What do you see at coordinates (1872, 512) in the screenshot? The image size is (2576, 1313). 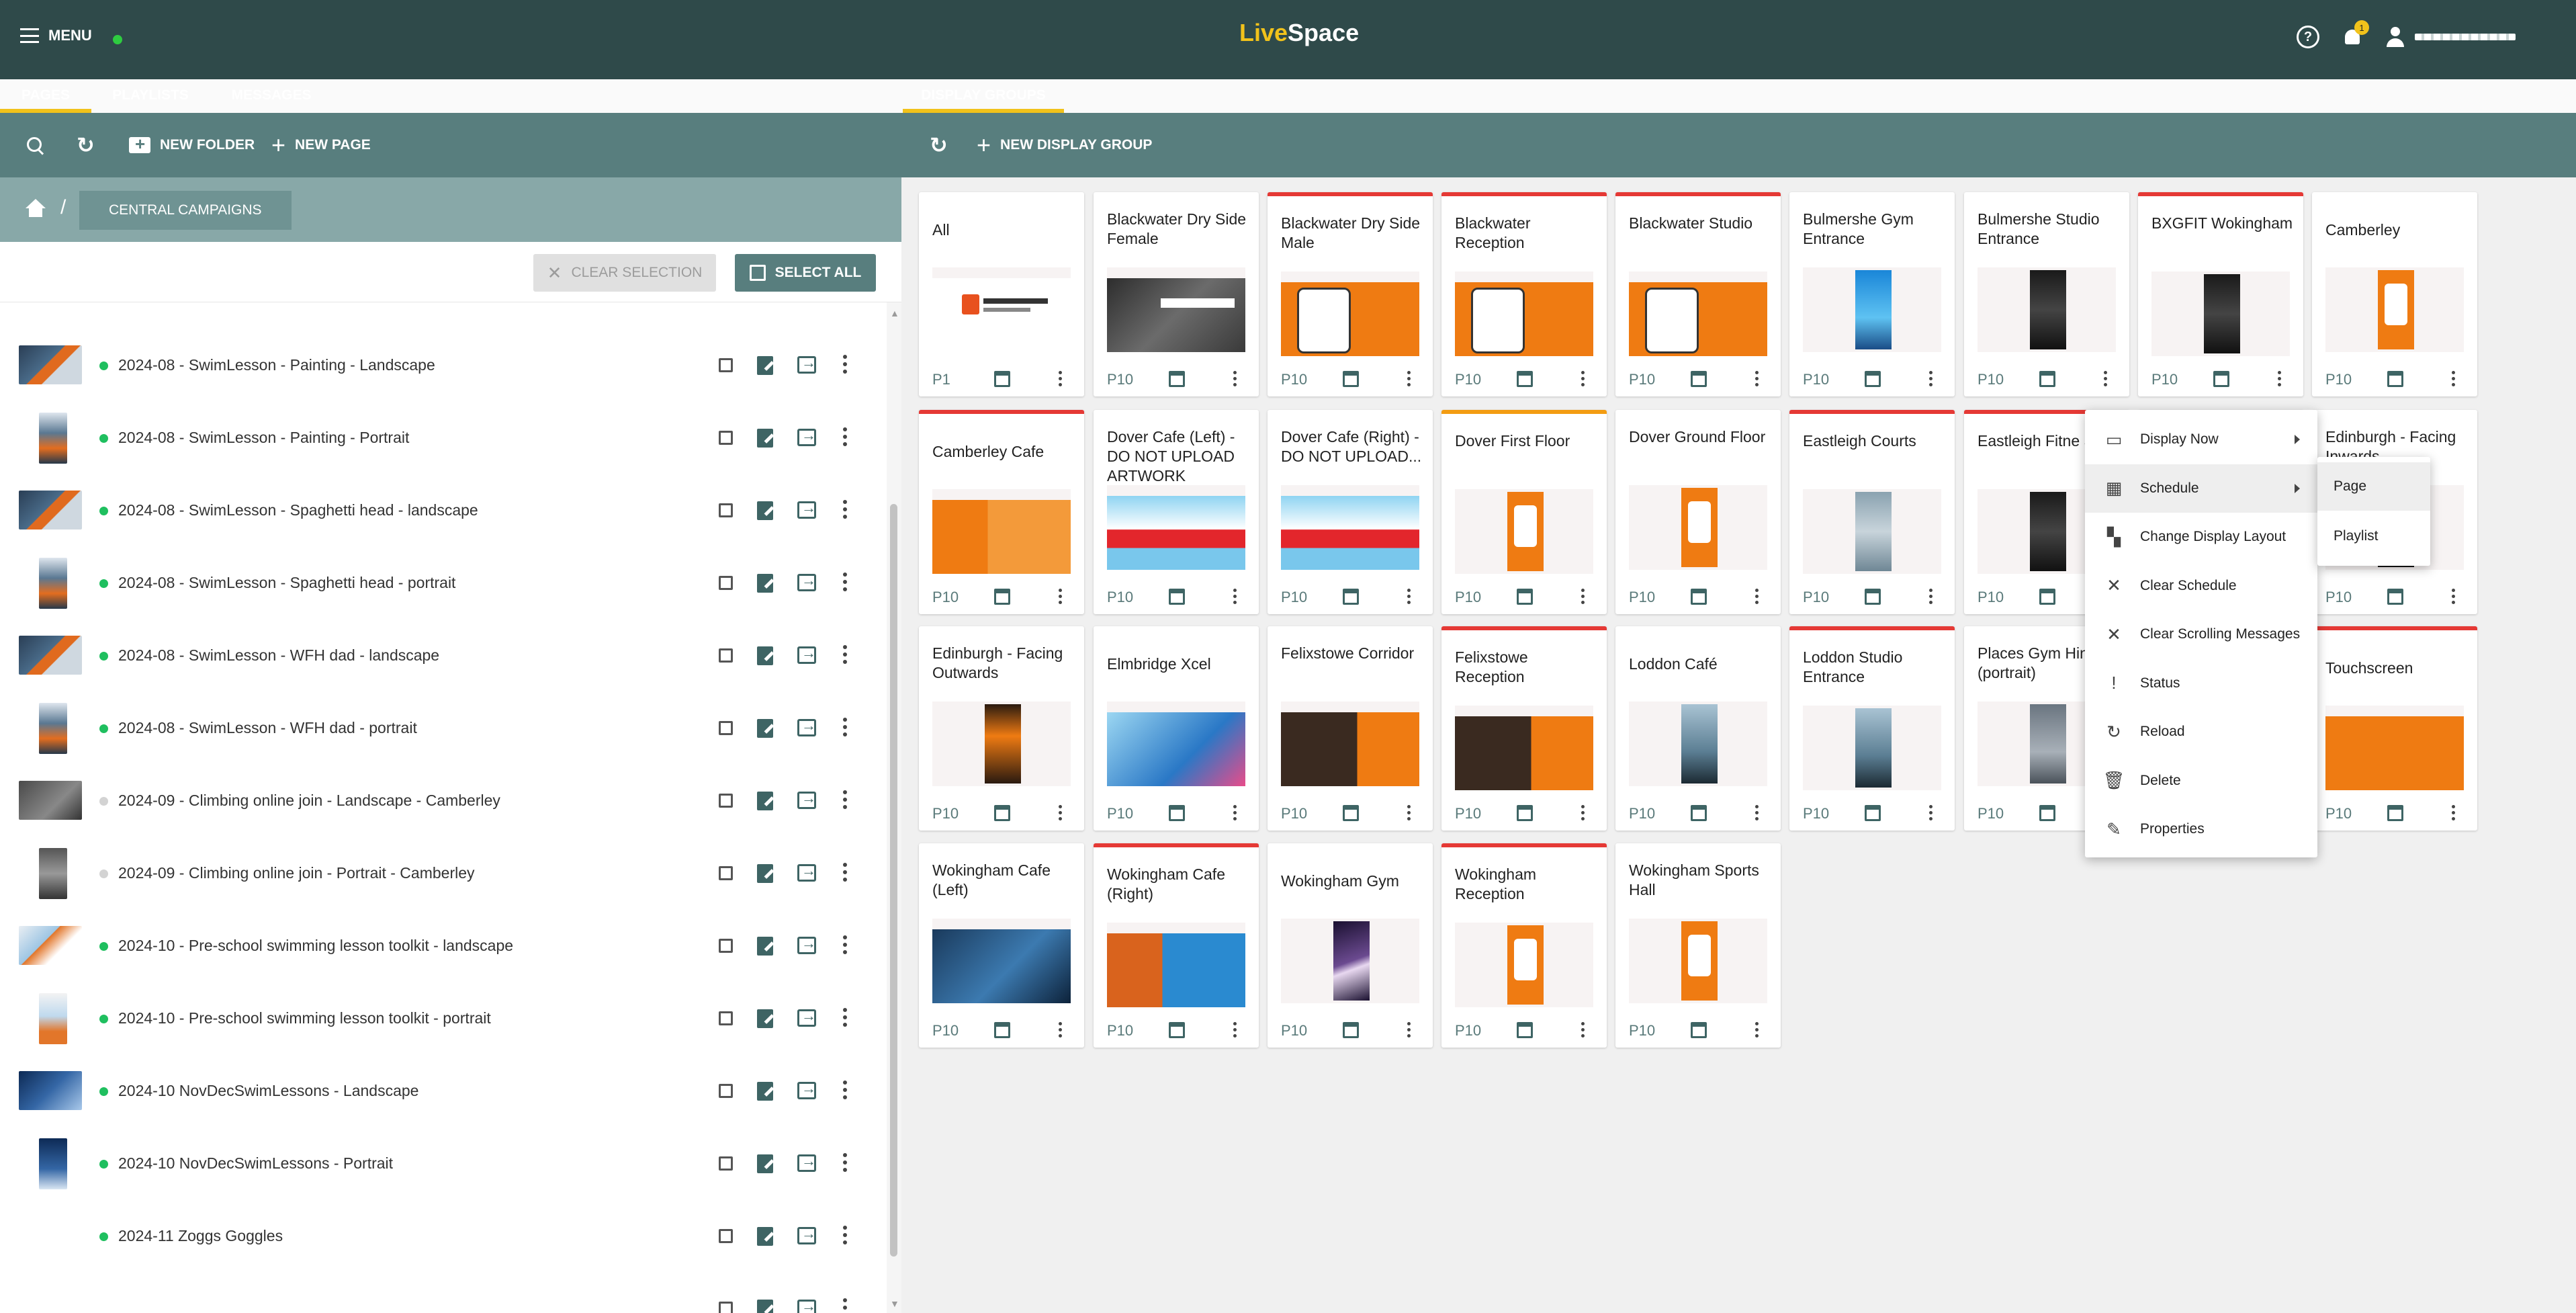 I see `display-group-card: Eastleigh Courts P10` at bounding box center [1872, 512].